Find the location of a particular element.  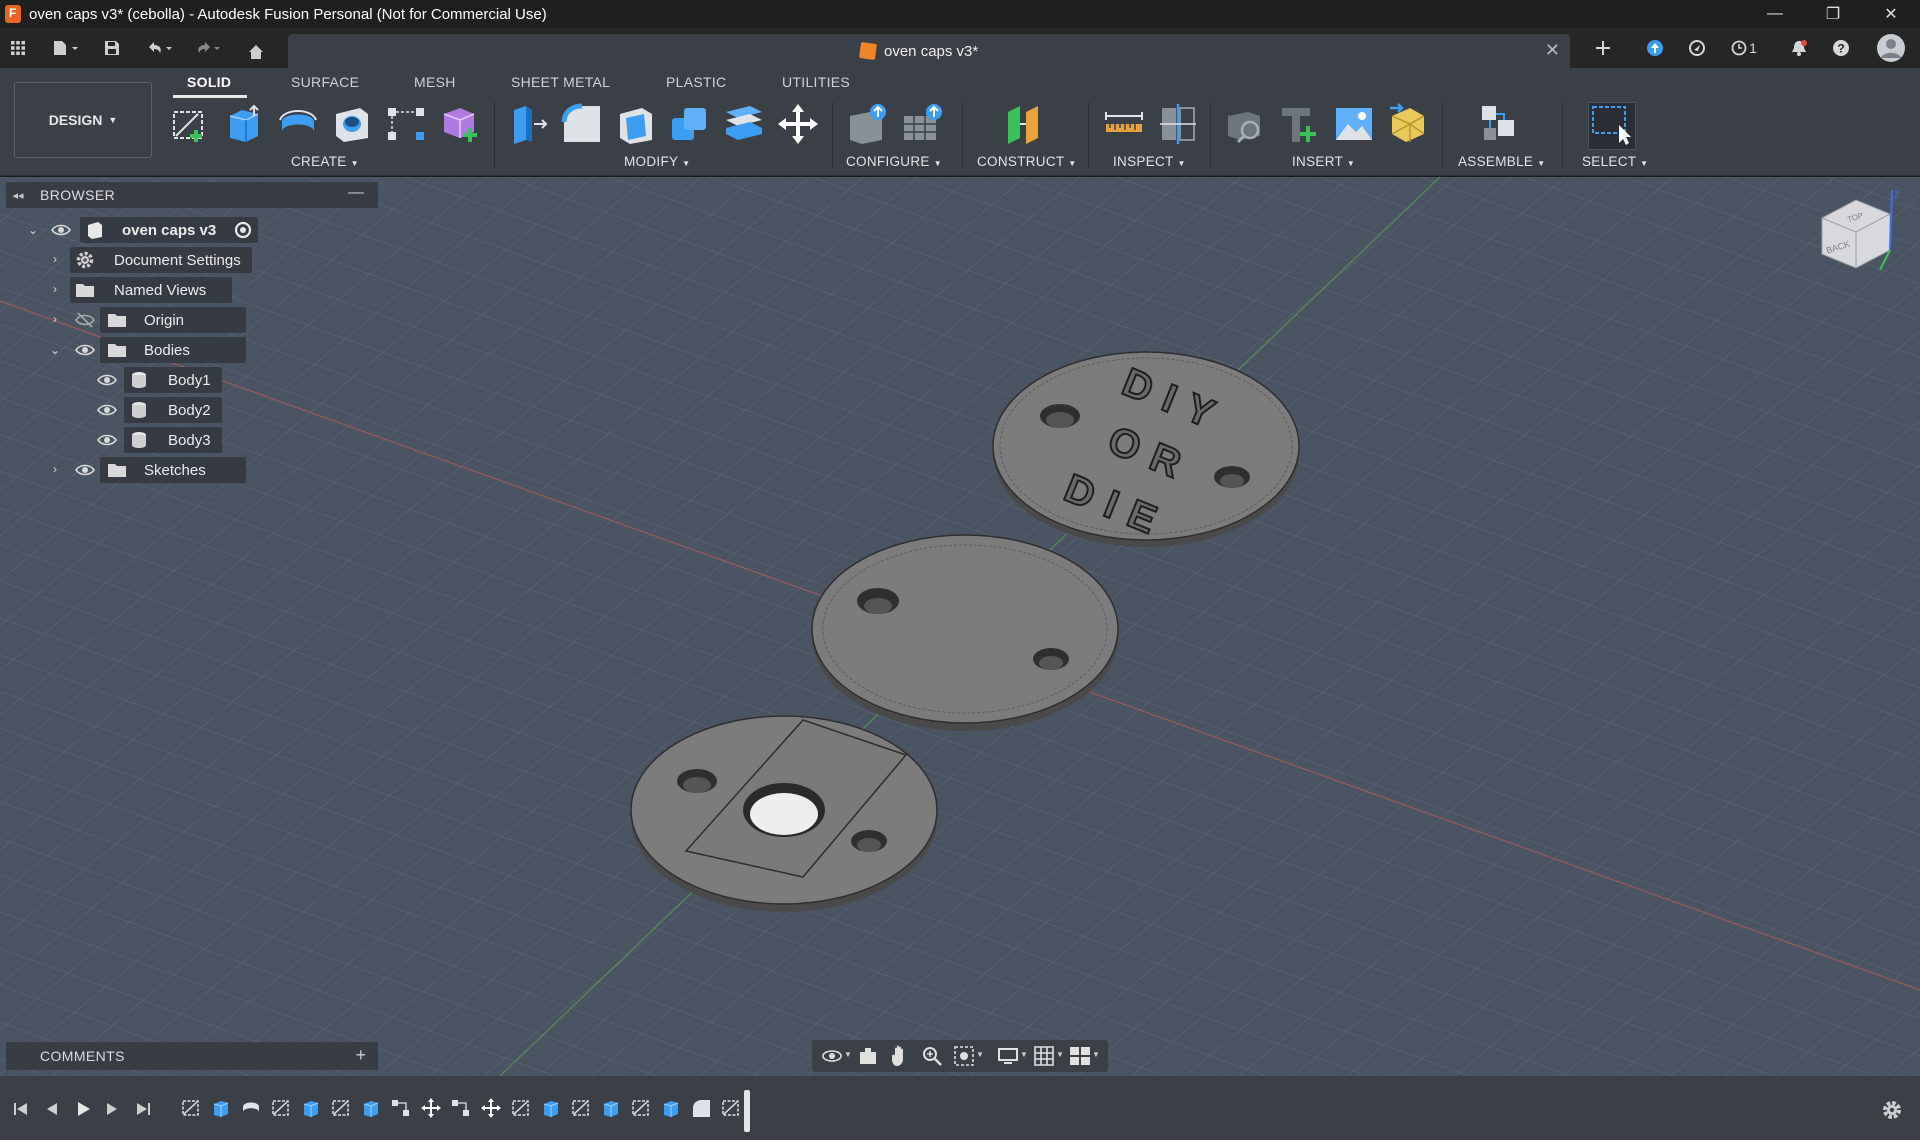

section-analysis-tool is located at coordinates (1178, 124).